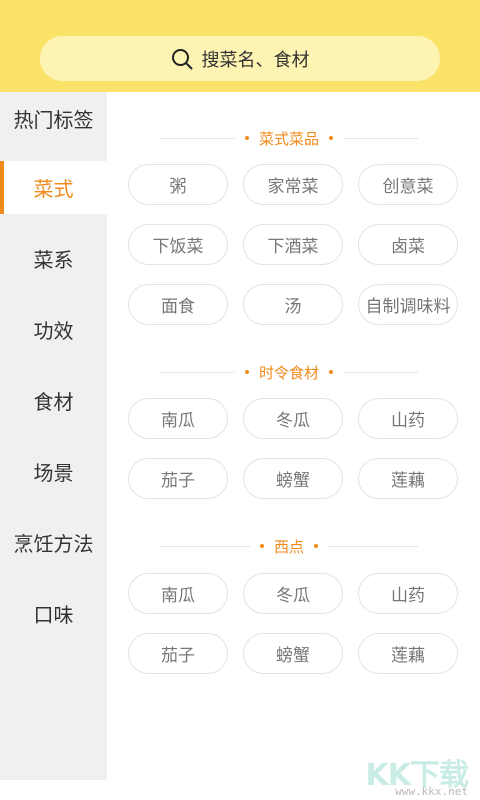 The height and width of the screenshot is (800, 480). I want to click on sidebar-item-label: 食材, so click(53, 402).